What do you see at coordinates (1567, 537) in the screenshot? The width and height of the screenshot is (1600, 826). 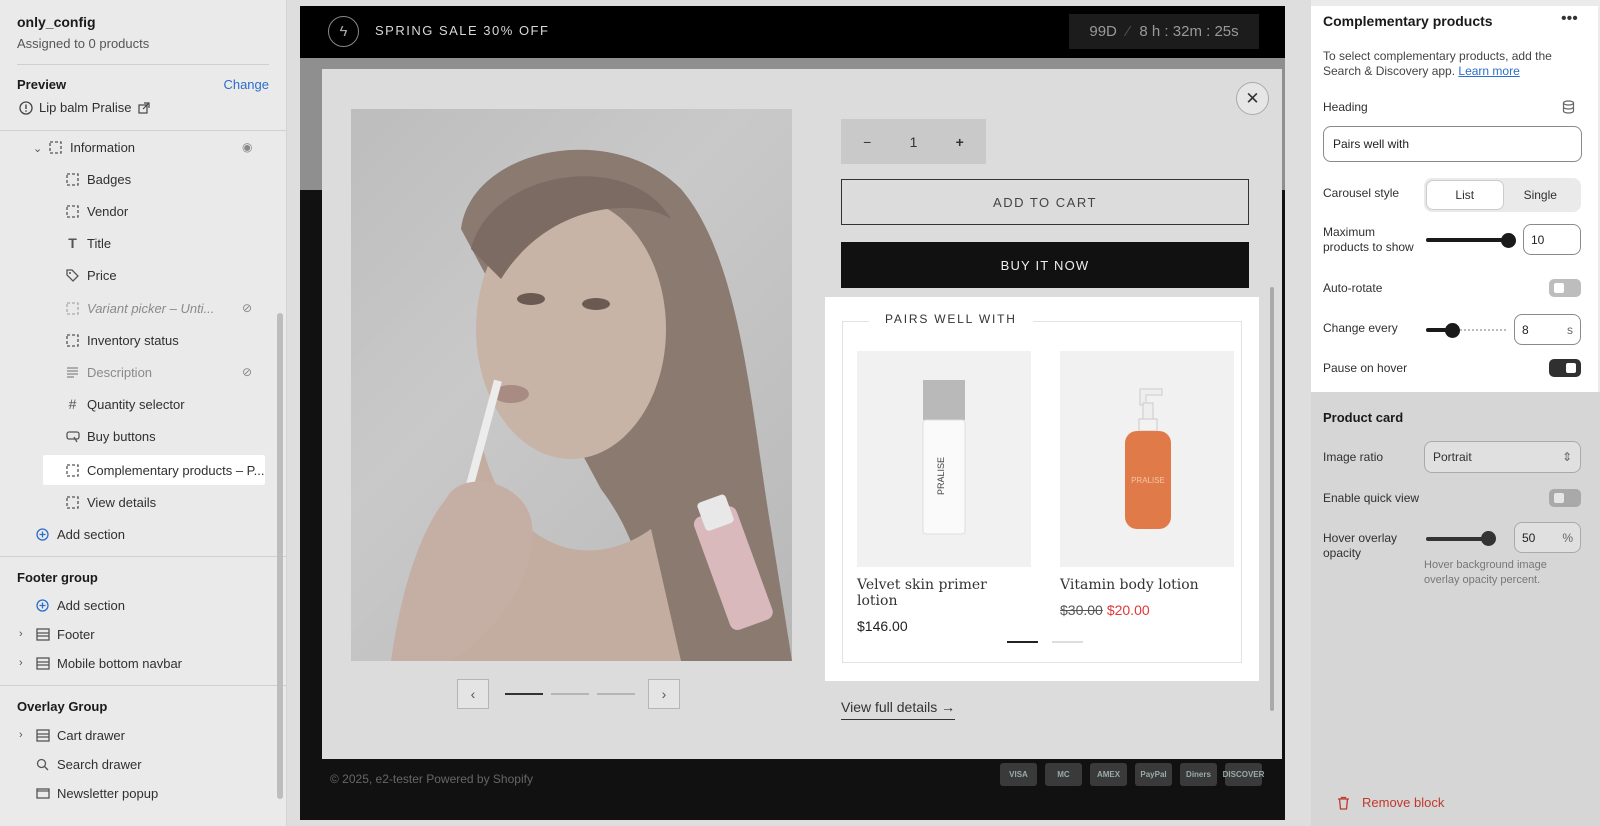 I see `hover-opacity-unit: %` at bounding box center [1567, 537].